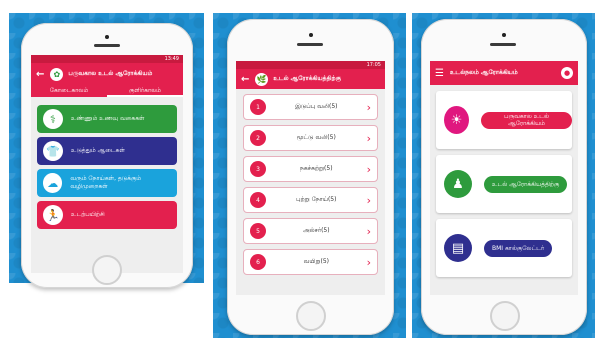  I want to click on status-bar: 17:05, so click(310, 65).